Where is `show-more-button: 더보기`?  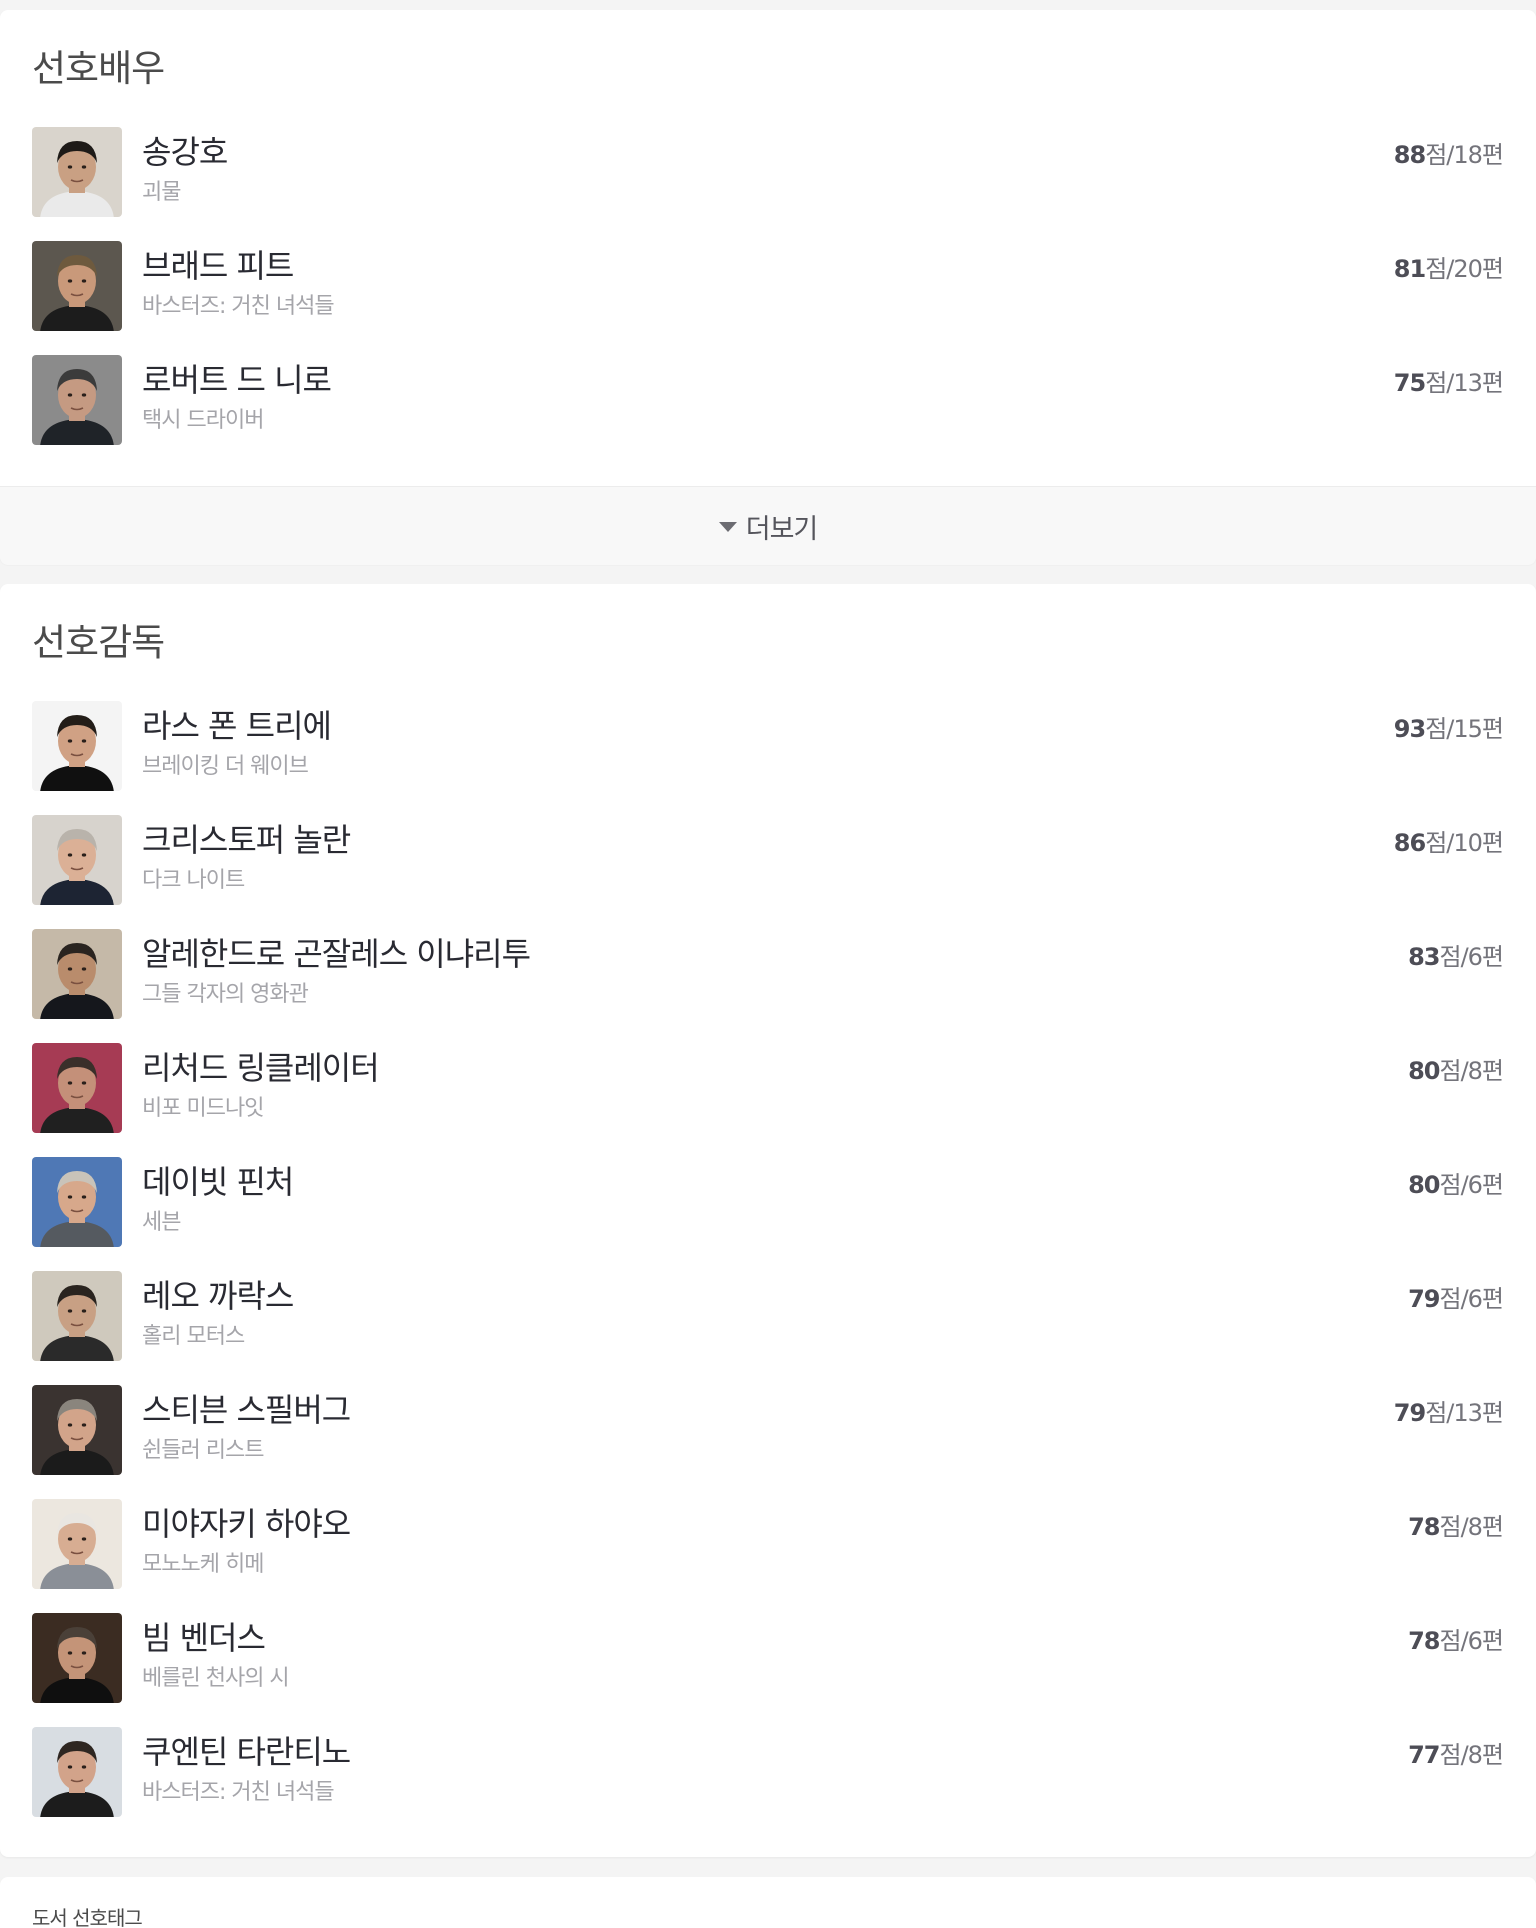
show-more-button: 더보기 is located at coordinates (768, 525).